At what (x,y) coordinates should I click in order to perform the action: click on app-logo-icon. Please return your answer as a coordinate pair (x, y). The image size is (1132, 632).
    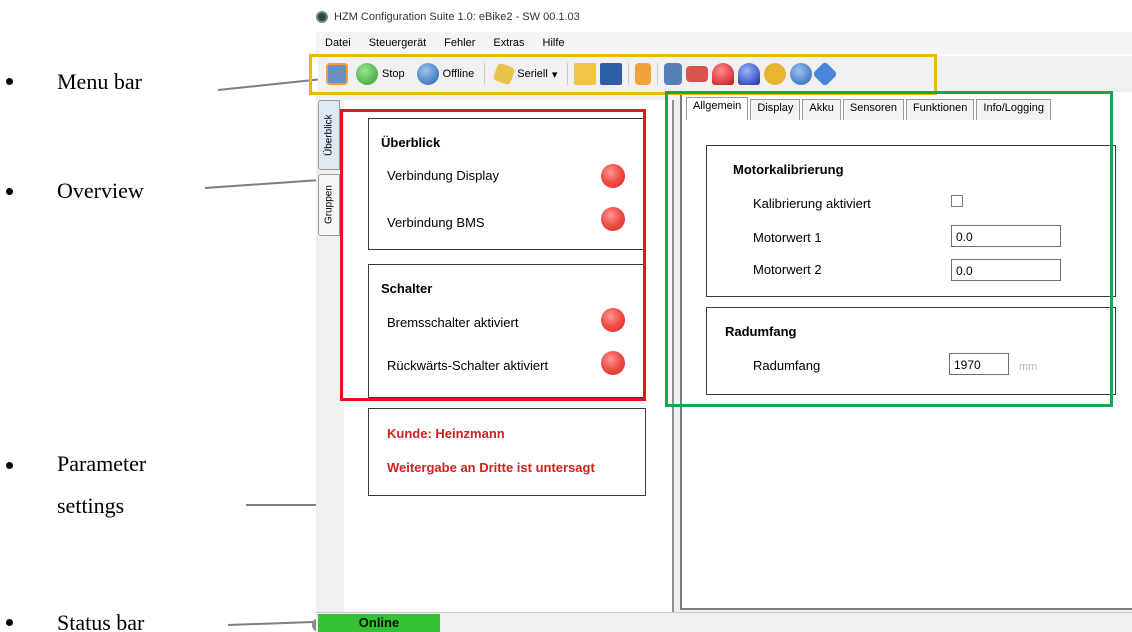
    Looking at the image, I should click on (322, 17).